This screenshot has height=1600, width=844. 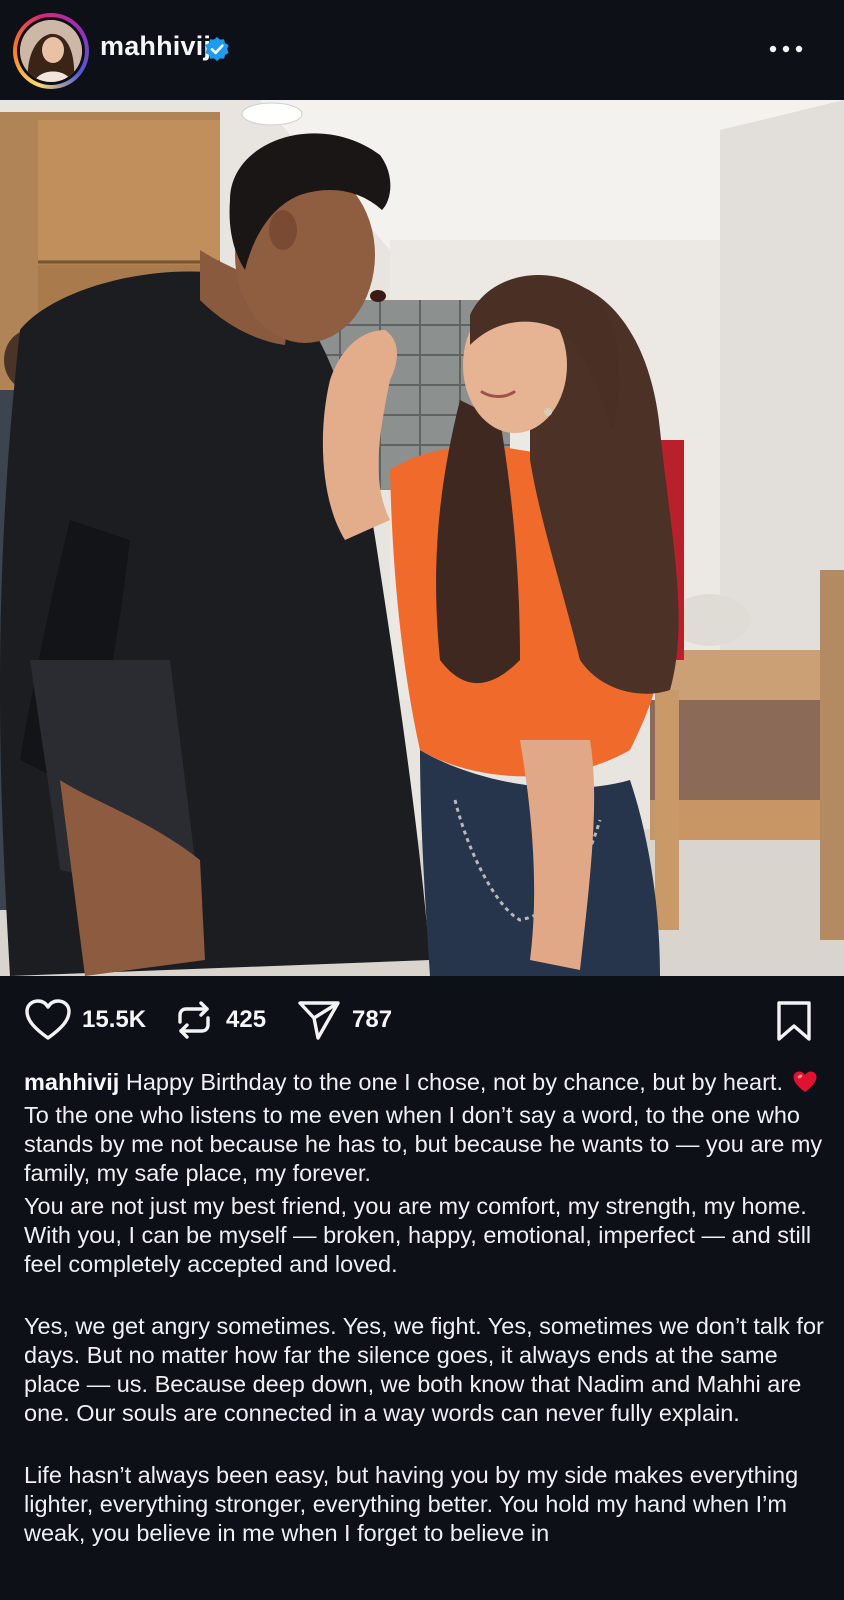 What do you see at coordinates (372, 1019) in the screenshot?
I see `share-count: 787` at bounding box center [372, 1019].